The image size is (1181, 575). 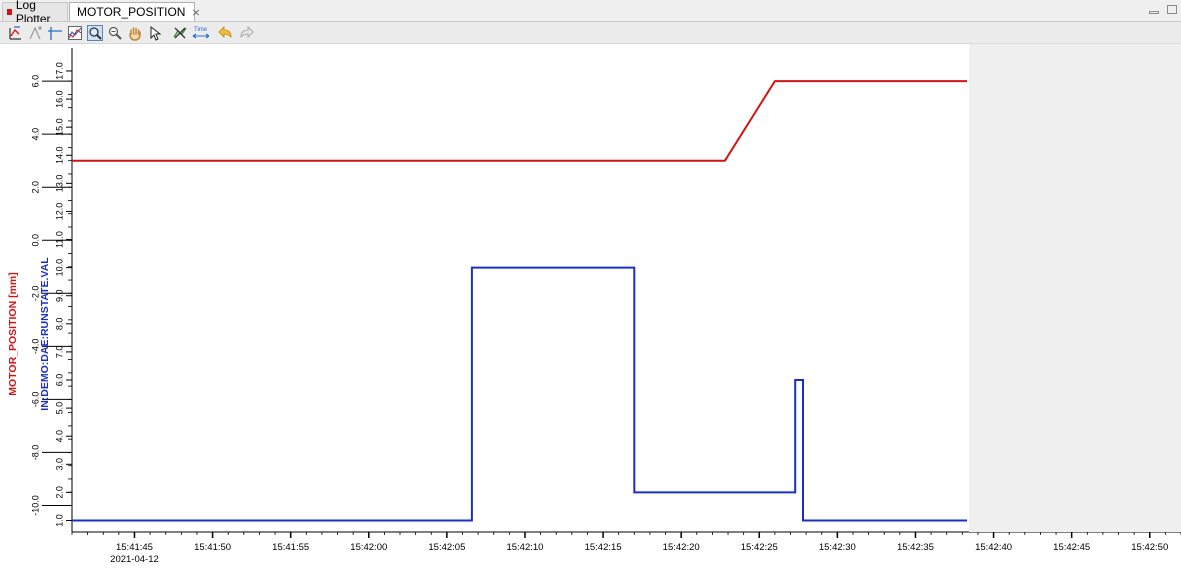 What do you see at coordinates (201, 30) in the screenshot?
I see `time-axis-label: Time` at bounding box center [201, 30].